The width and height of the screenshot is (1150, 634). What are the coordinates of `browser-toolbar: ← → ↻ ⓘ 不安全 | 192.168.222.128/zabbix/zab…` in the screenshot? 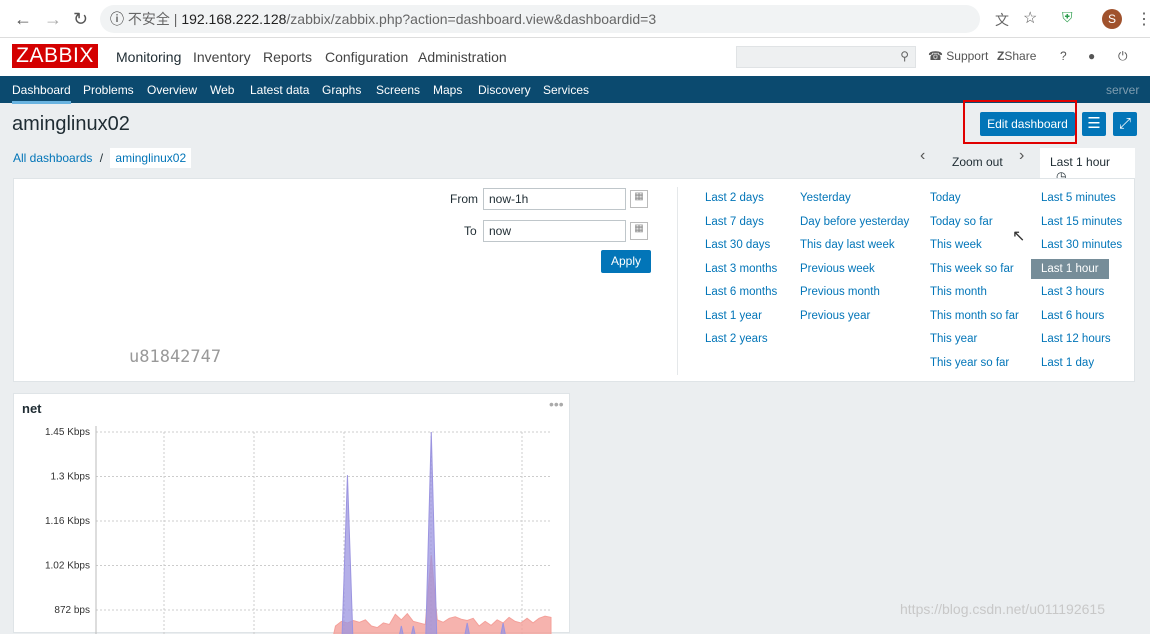 It's located at (575, 19).